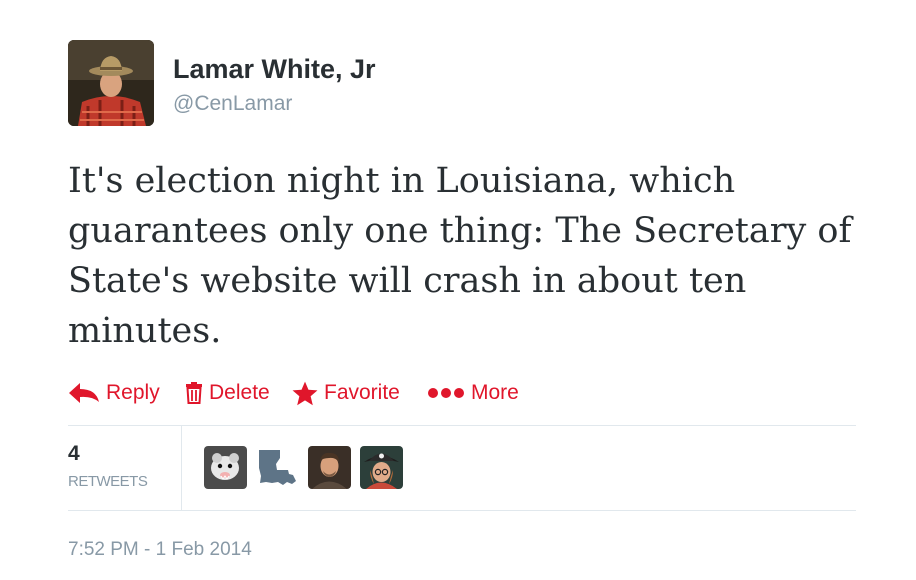  I want to click on stats-bottom-divider, so click(462, 510).